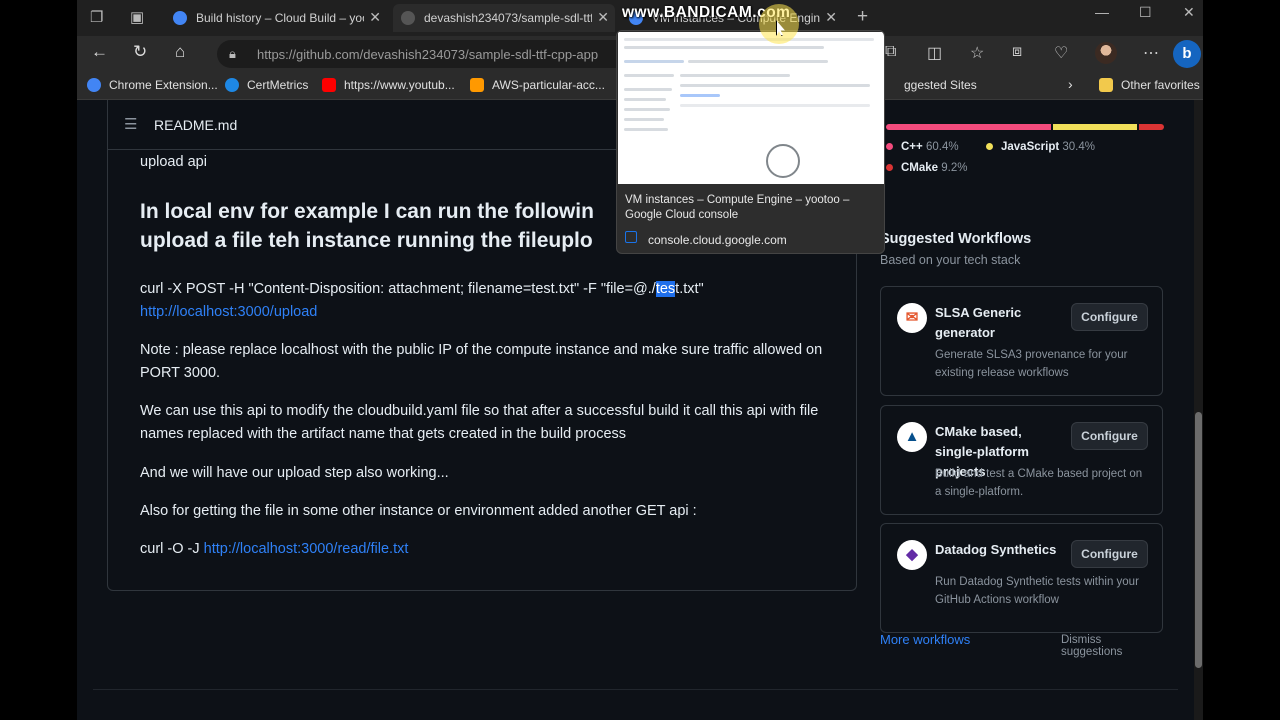  I want to click on tab-title: Build history – Cloud Build – yoo, so click(280, 18).